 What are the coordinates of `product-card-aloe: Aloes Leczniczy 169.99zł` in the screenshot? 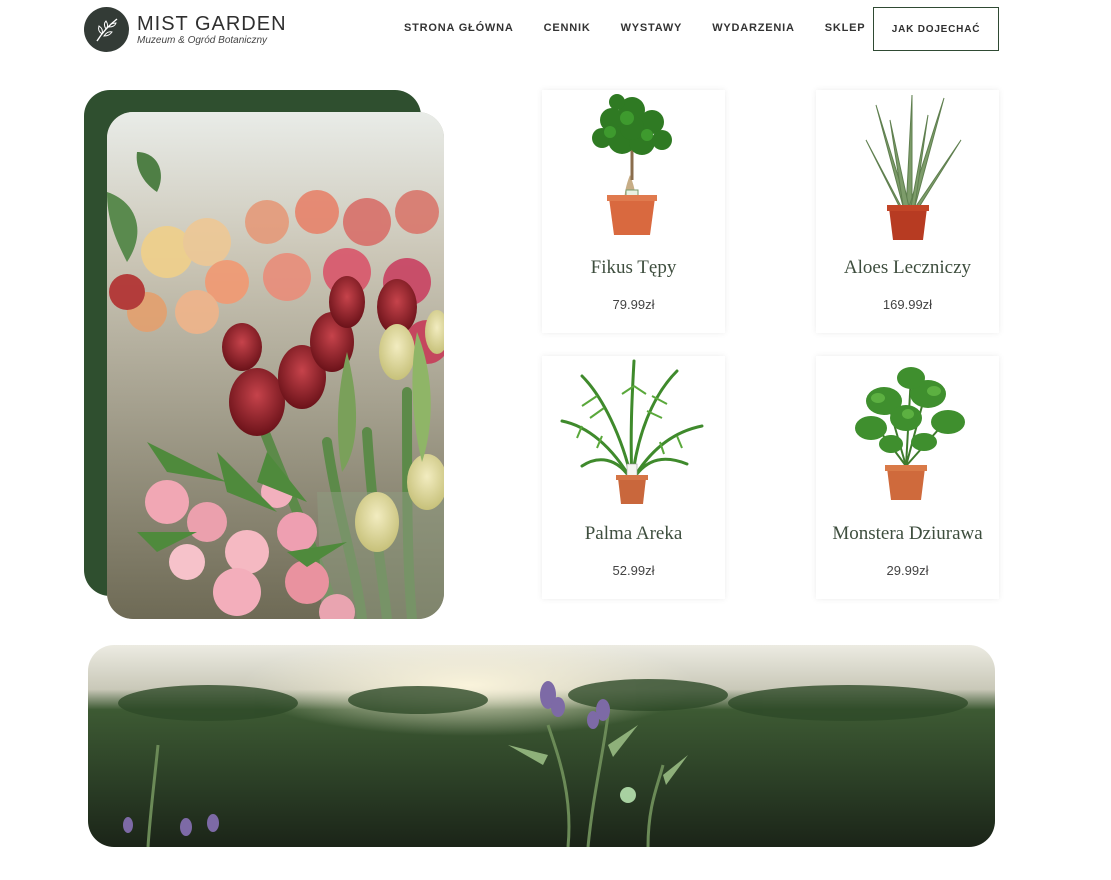 It's located at (907, 211).